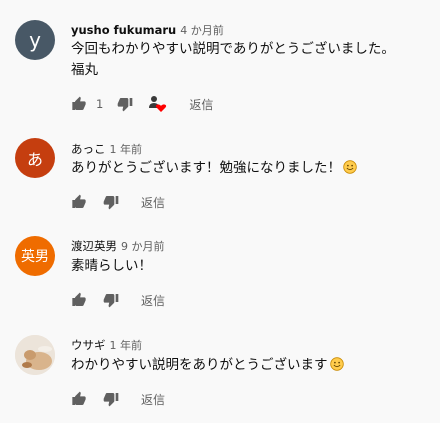 The height and width of the screenshot is (423, 440). I want to click on author-name: ウサギ, so click(88, 345).